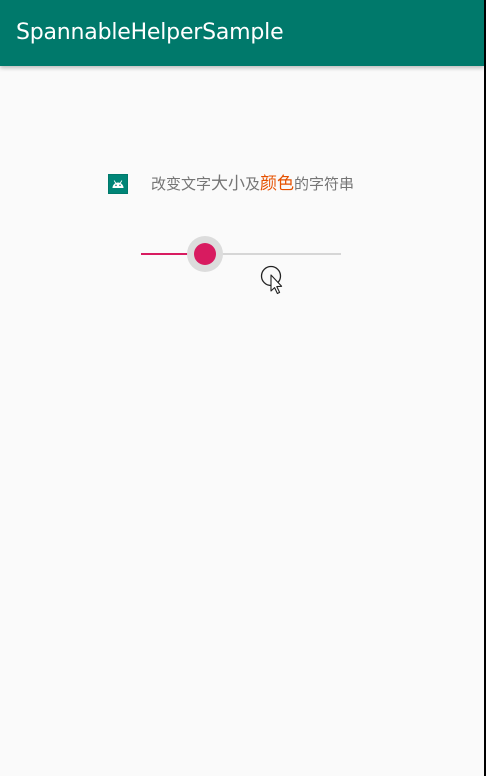  What do you see at coordinates (241, 254) in the screenshot?
I see `text-size-seekbar` at bounding box center [241, 254].